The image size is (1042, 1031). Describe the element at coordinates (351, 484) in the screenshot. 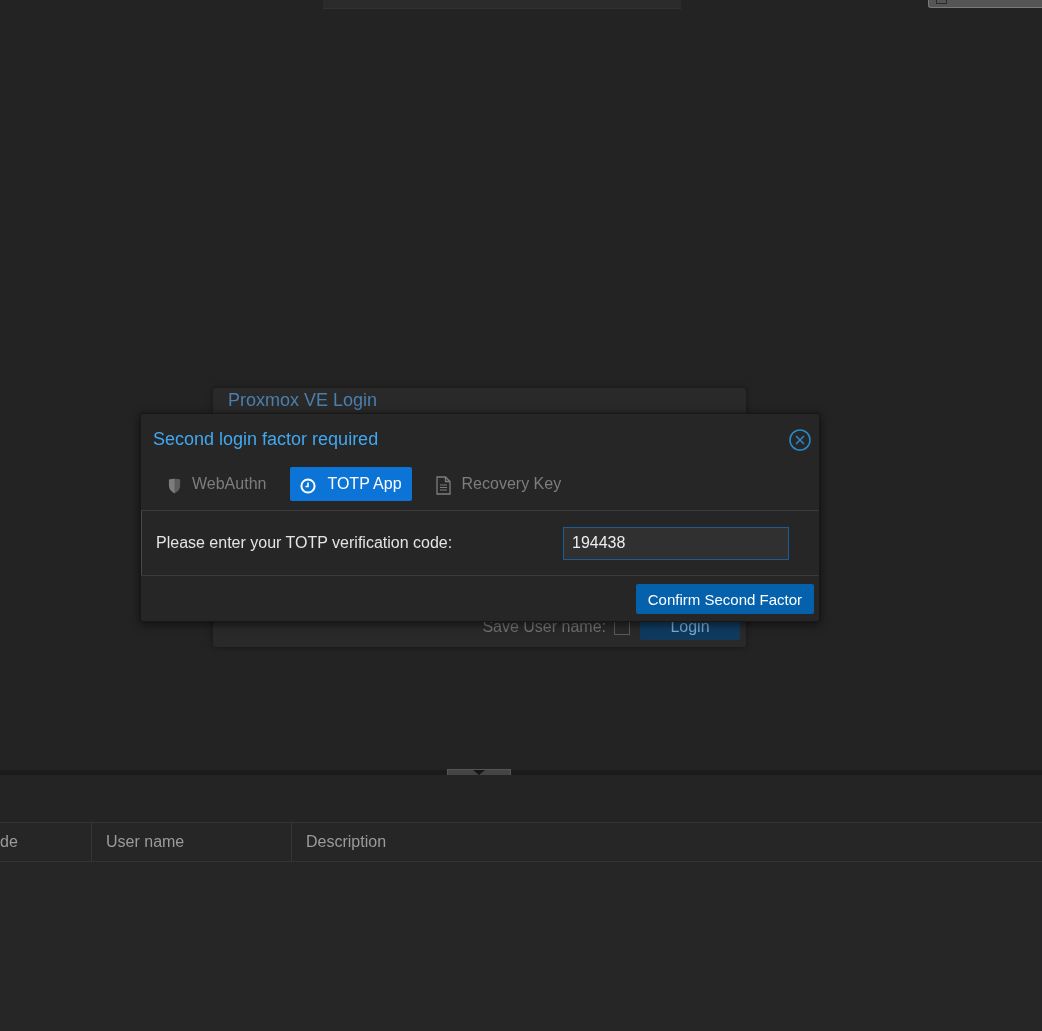

I see `tab: TOTP App` at that location.